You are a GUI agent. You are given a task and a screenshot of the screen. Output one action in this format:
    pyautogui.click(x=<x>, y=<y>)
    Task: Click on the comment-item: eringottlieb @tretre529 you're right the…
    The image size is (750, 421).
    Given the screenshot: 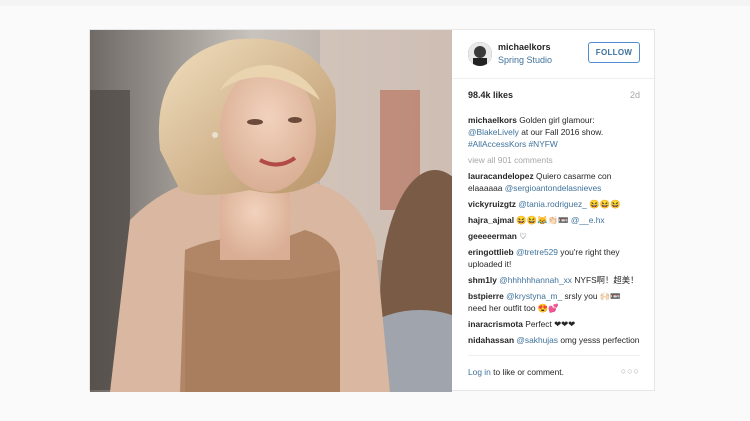 What is the action you would take?
    pyautogui.click(x=554, y=258)
    